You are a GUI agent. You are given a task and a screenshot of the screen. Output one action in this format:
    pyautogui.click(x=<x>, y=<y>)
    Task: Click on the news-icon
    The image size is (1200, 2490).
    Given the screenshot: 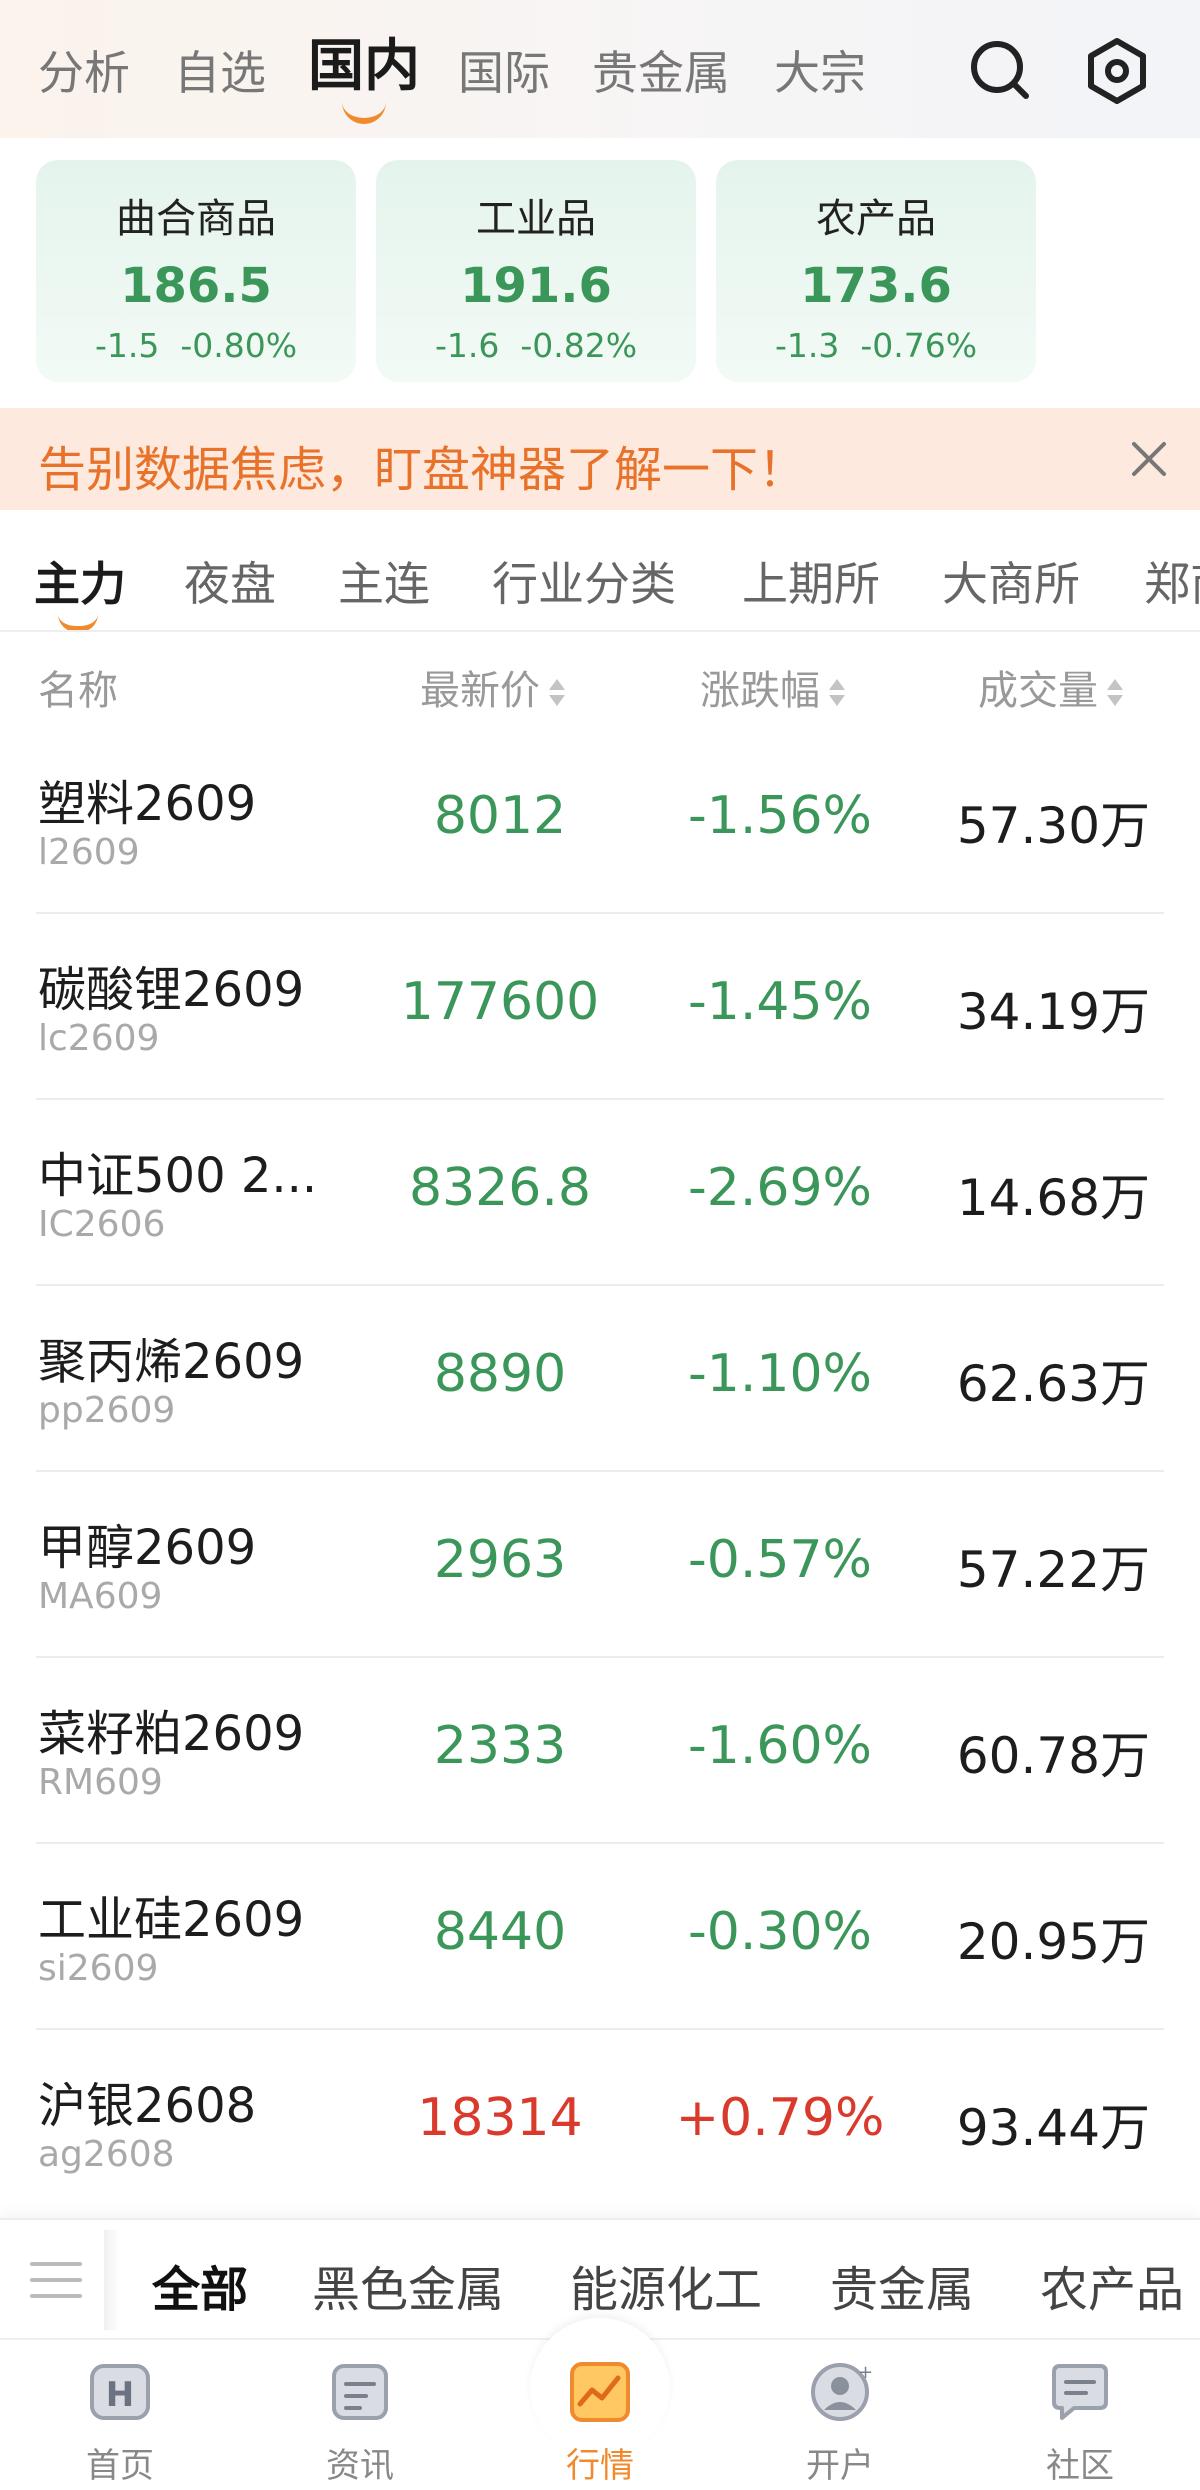 What is the action you would take?
    pyautogui.click(x=360, y=2392)
    